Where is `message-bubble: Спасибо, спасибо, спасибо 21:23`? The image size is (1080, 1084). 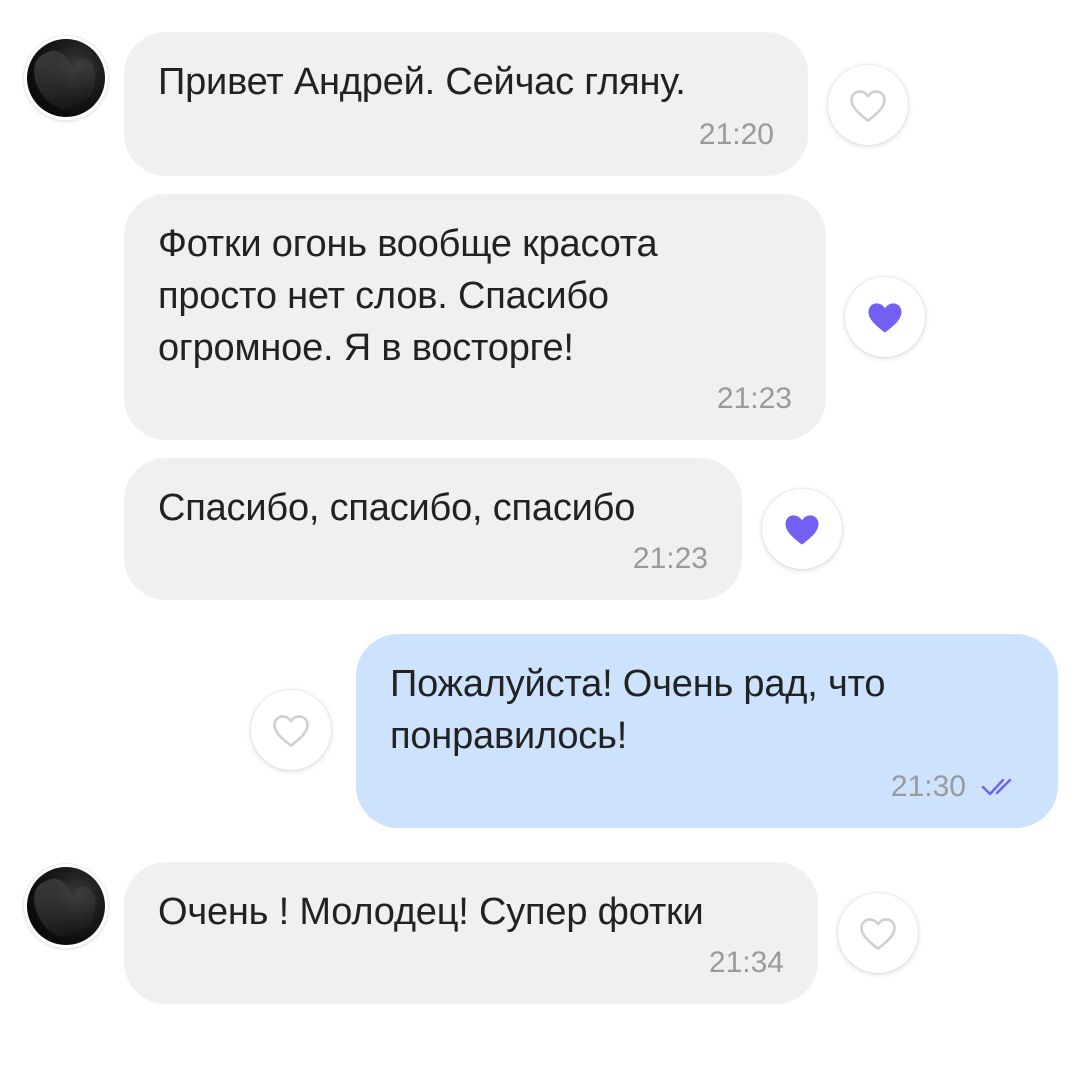
message-bubble: Спасибо, спасибо, спасибо 21:23 is located at coordinates (433, 529).